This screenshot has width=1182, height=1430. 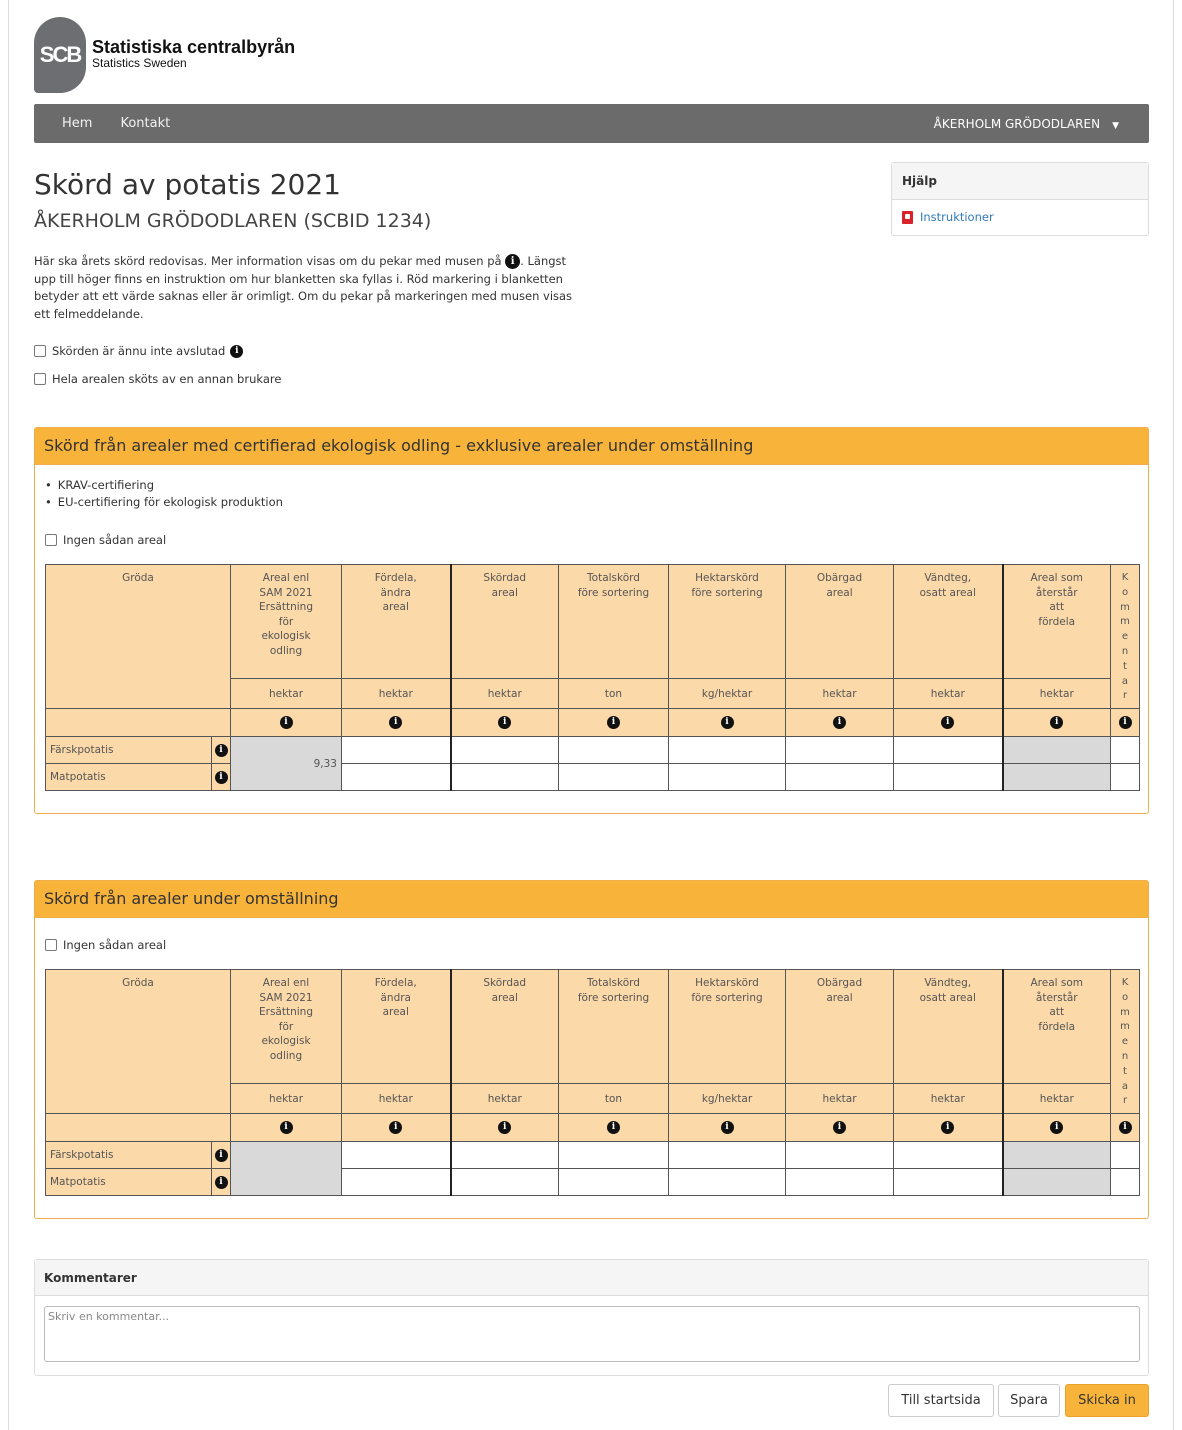 What do you see at coordinates (1056, 621) in the screenshot?
I see `column-header: Areal som återstår att fördela` at bounding box center [1056, 621].